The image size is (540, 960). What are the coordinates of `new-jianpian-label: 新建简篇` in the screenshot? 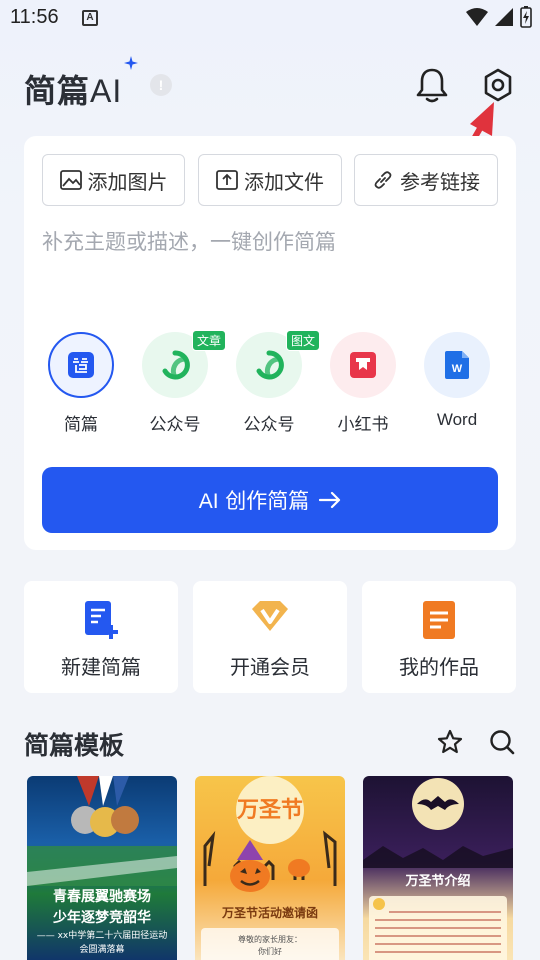 It's located at (101, 667).